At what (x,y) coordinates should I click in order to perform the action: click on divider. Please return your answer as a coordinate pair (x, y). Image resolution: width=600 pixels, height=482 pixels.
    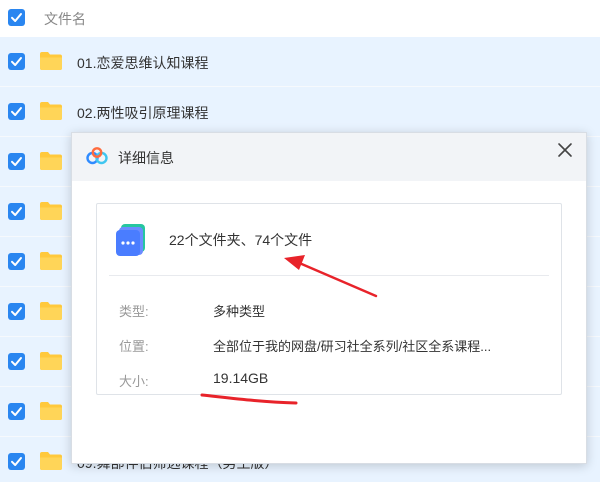
    Looking at the image, I should click on (329, 275).